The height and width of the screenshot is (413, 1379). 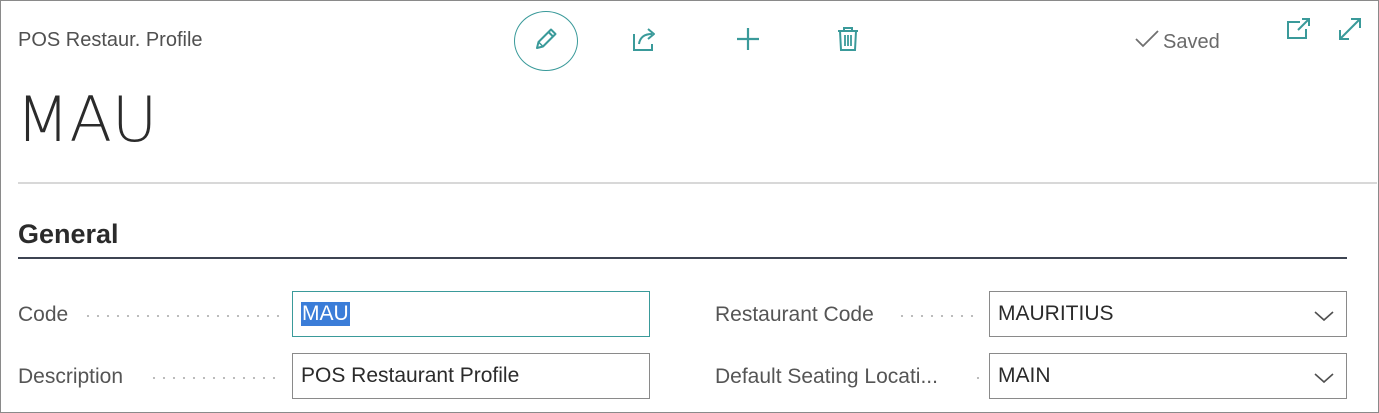 I want to click on restaurant-code-value: MAURITIUS, so click(x=1056, y=313).